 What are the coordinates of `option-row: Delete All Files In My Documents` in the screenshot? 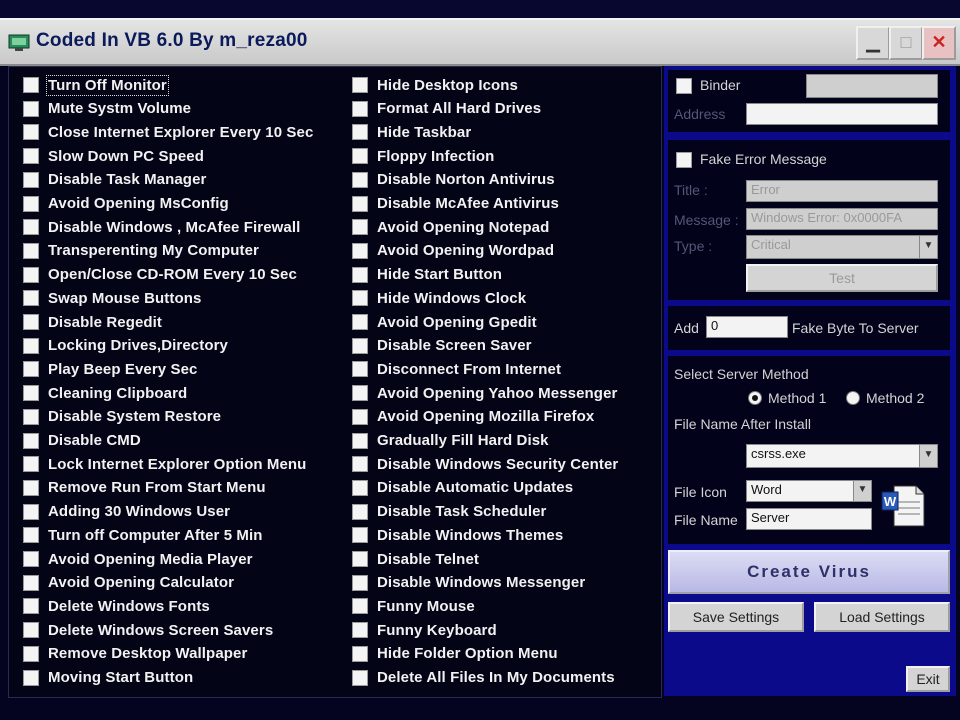 It's located at (483, 678).